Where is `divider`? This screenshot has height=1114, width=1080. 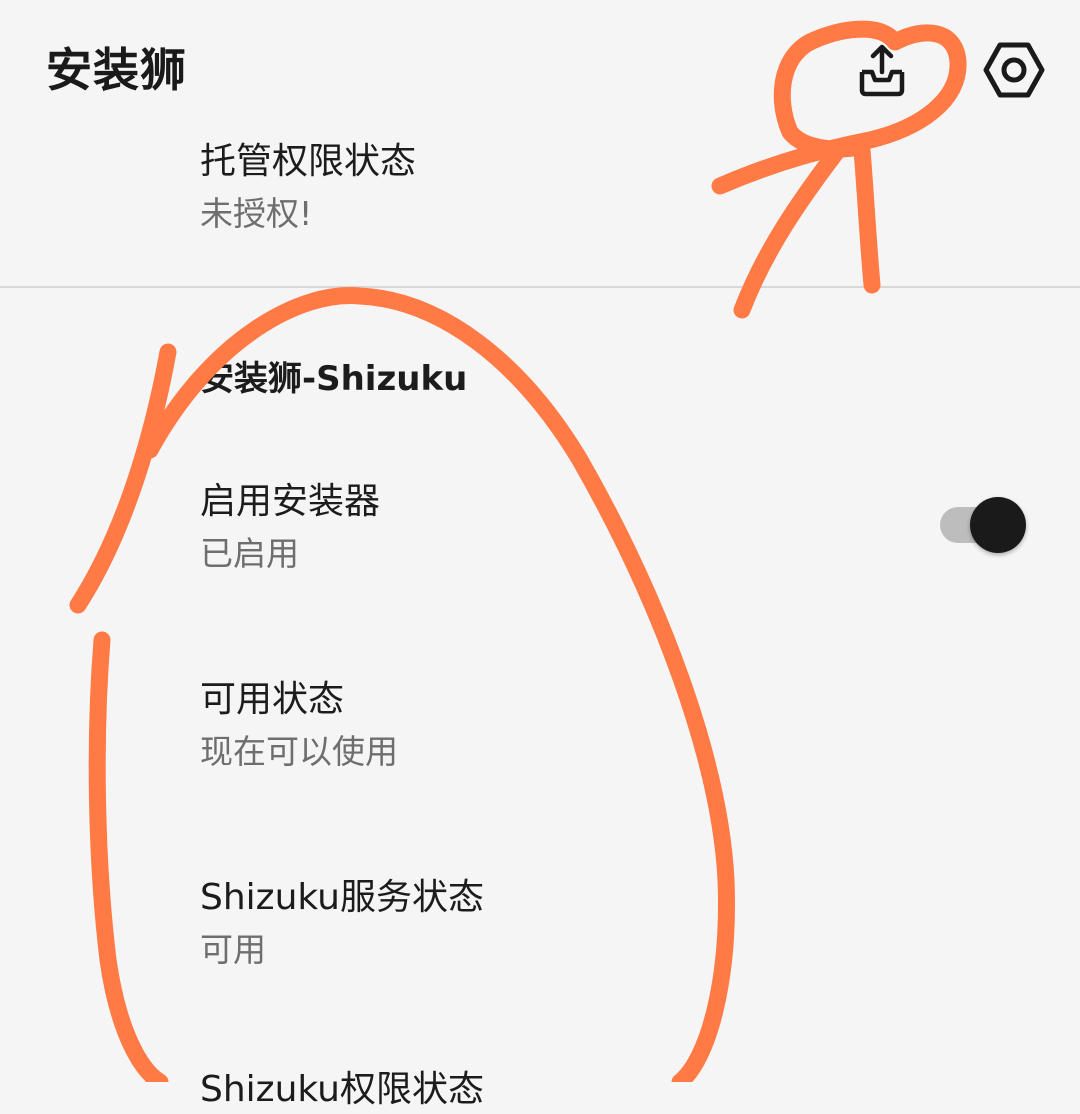 divider is located at coordinates (540, 287).